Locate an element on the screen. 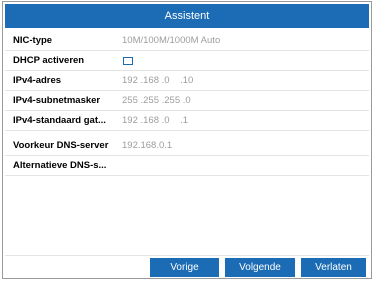 Image resolution: width=375 pixels, height=281 pixels. ipv4-address-label: IPv4-adres is located at coordinates (37, 80).